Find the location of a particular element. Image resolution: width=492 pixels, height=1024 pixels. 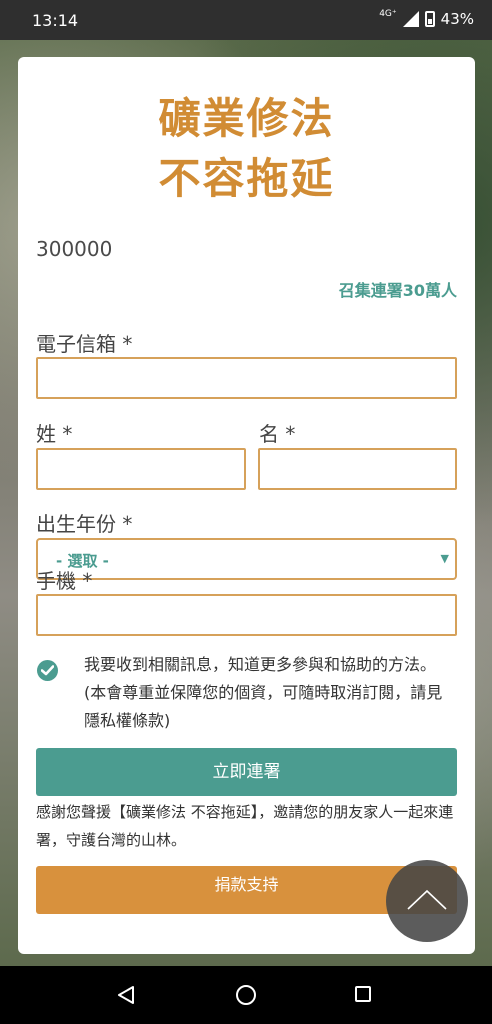

consent-checkbox is located at coordinates (47, 670).